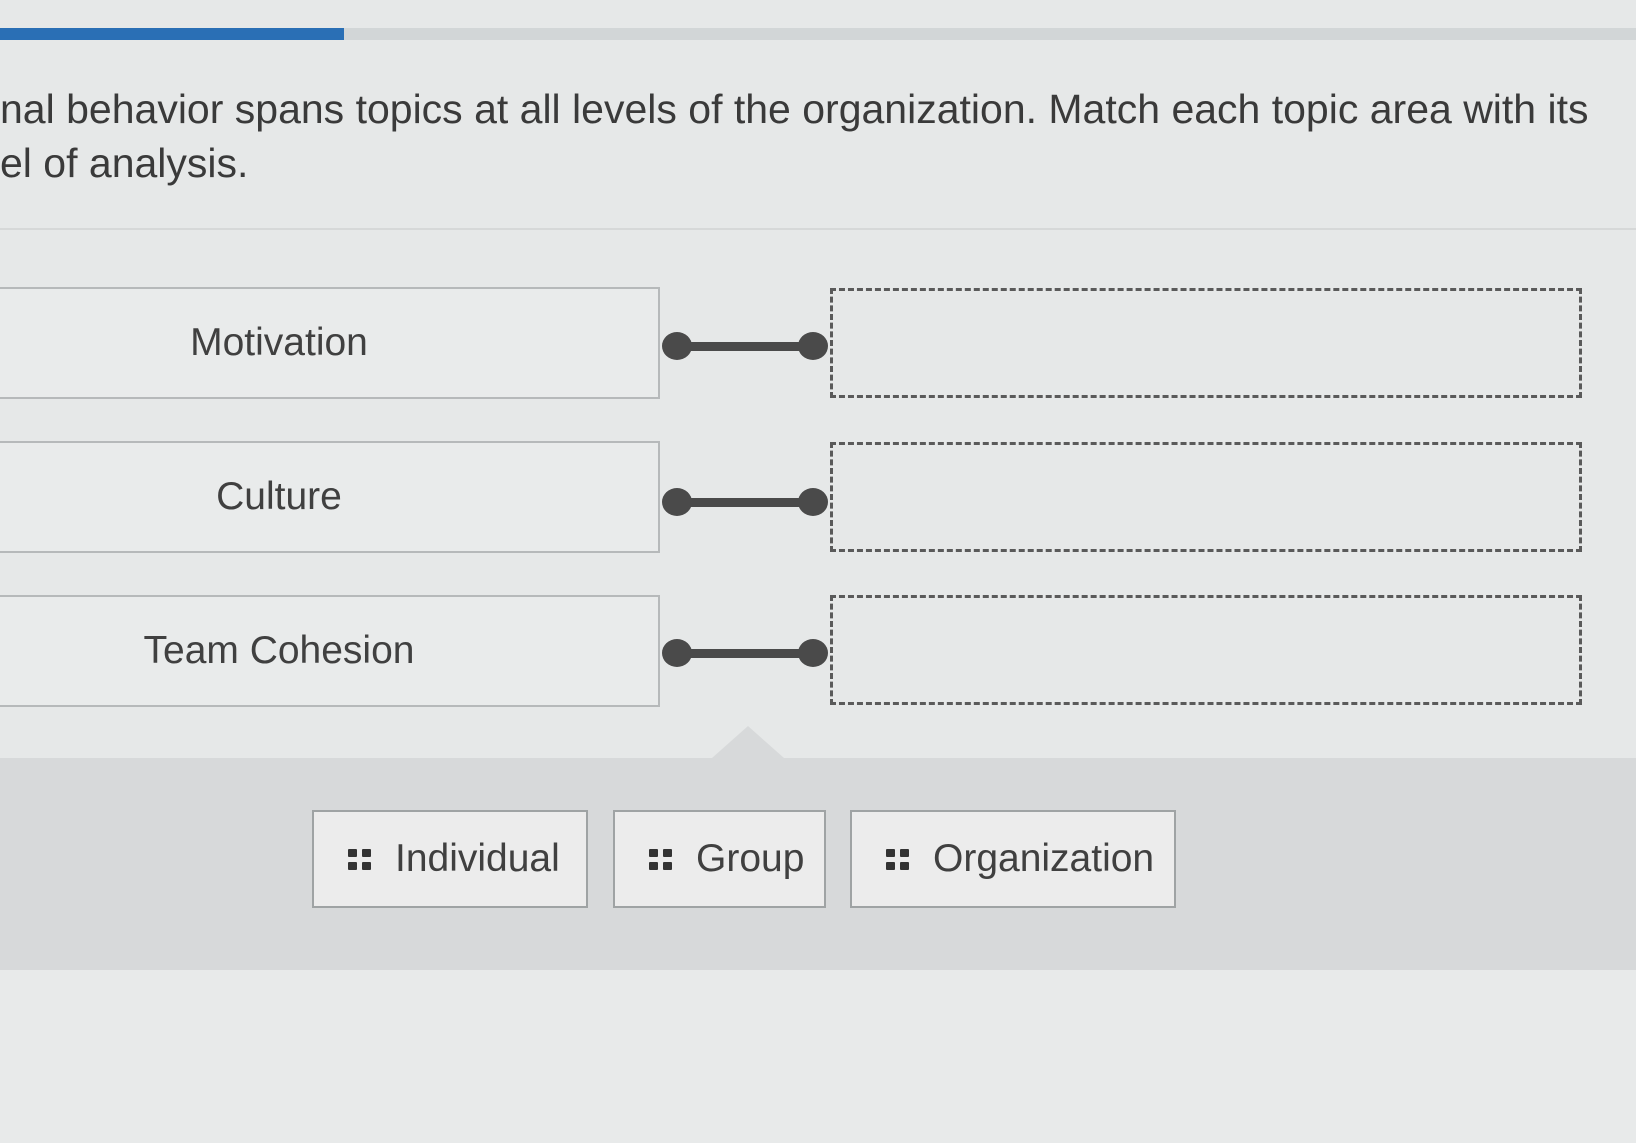 The image size is (1636, 1143). Describe the element at coordinates (750, 858) in the screenshot. I see `answer-label: Group` at that location.